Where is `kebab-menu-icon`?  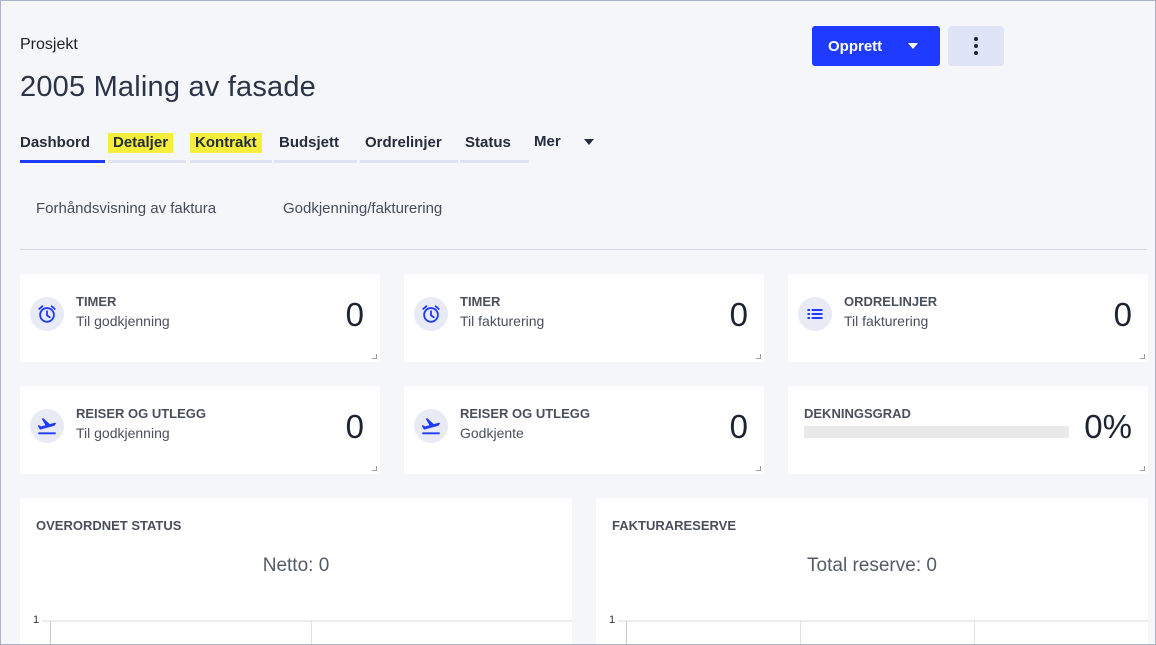 kebab-menu-icon is located at coordinates (976, 46).